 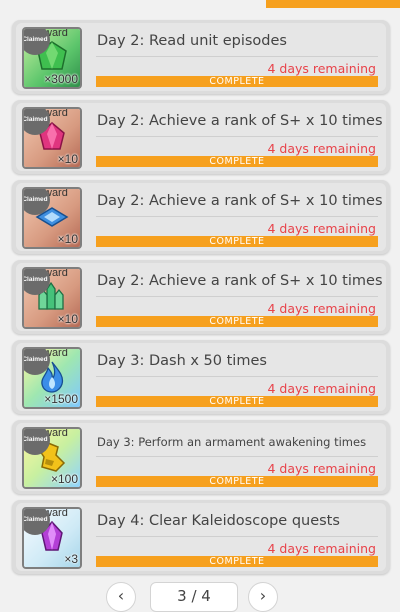 What do you see at coordinates (218, 521) in the screenshot?
I see `mission-title: Day 4: Clear Kaleidoscope quests` at bounding box center [218, 521].